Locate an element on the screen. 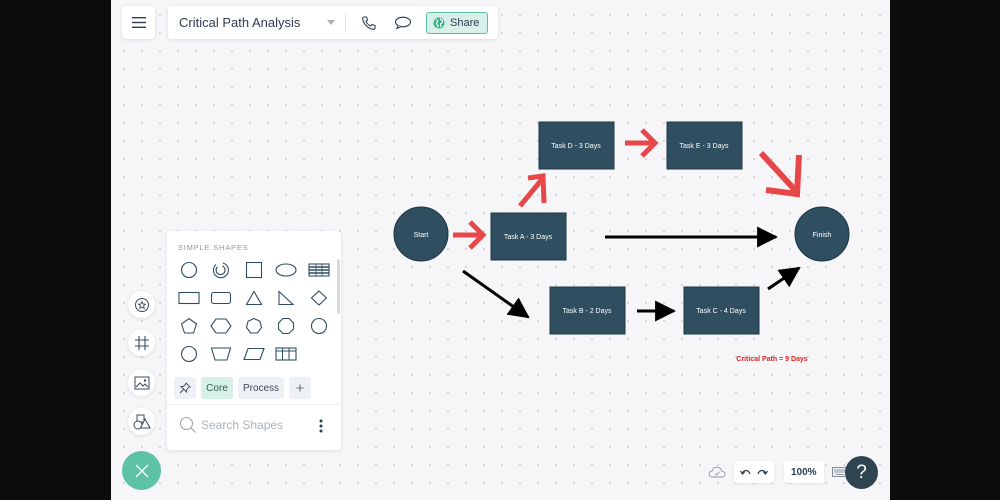 This screenshot has height=500, width=1000. pin-icon is located at coordinates (185, 388).